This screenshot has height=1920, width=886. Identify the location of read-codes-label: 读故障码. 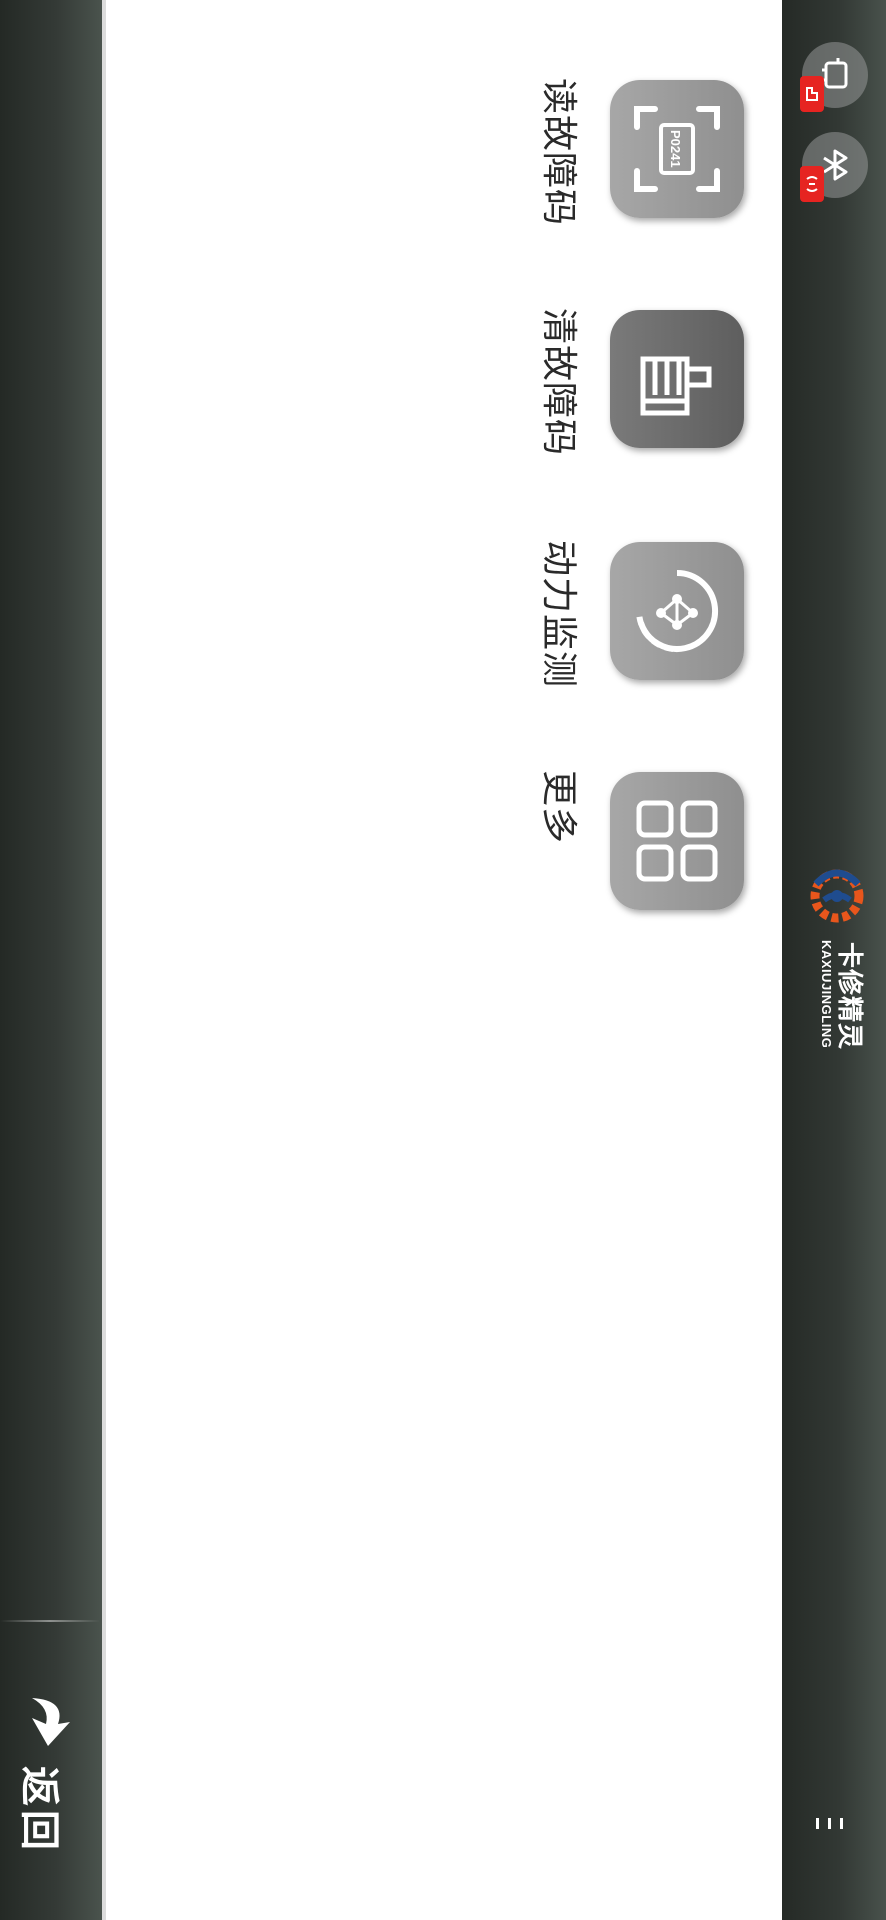
(558, 152).